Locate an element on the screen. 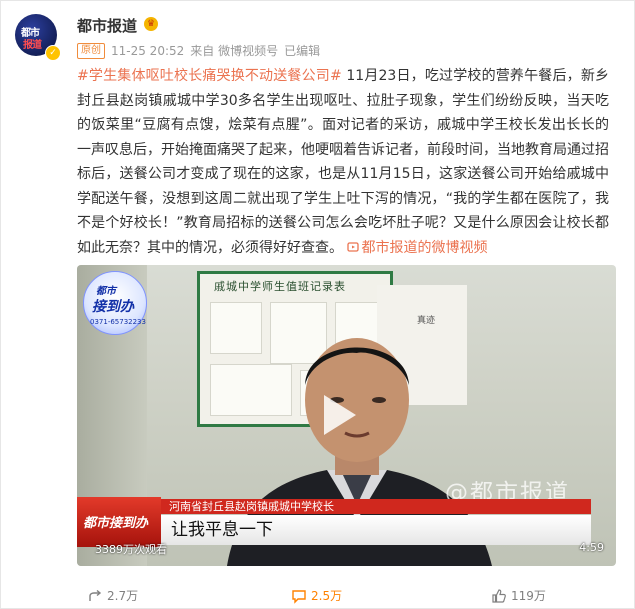 This screenshot has width=635, height=609. post-source: 来自 微博视频号 is located at coordinates (234, 50).